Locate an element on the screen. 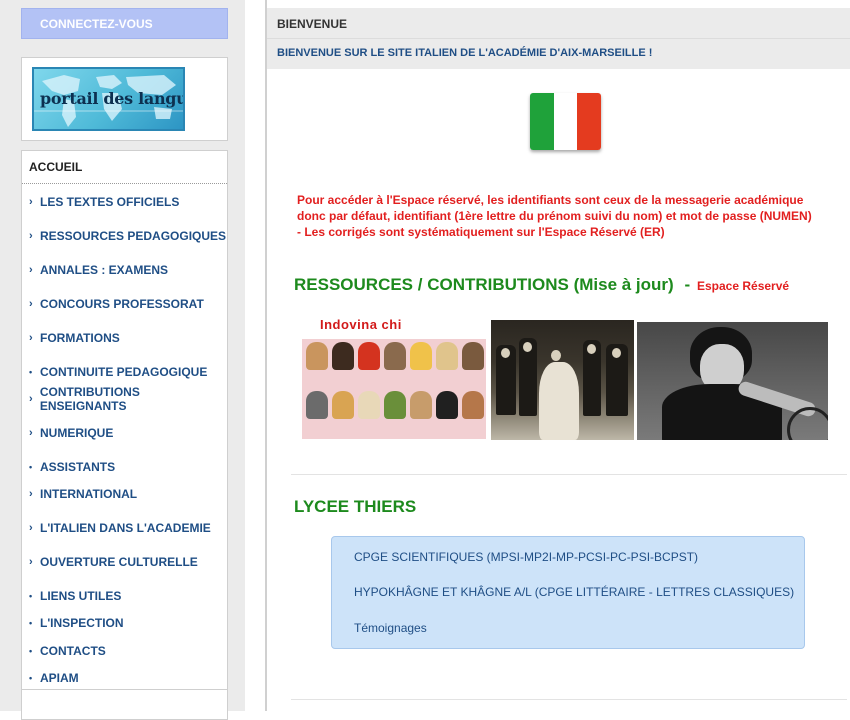 This screenshot has height=720, width=850. temoignages-link: Témoignages is located at coordinates (390, 628).